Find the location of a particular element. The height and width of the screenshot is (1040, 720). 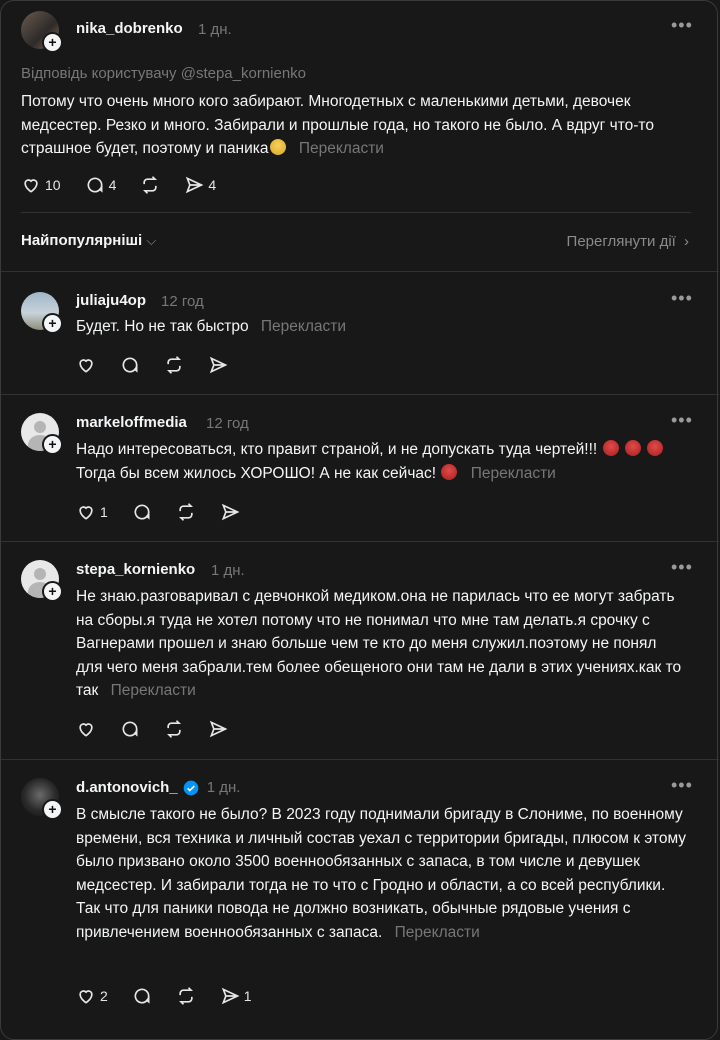

username: d.antonovich_ is located at coordinates (127, 787).